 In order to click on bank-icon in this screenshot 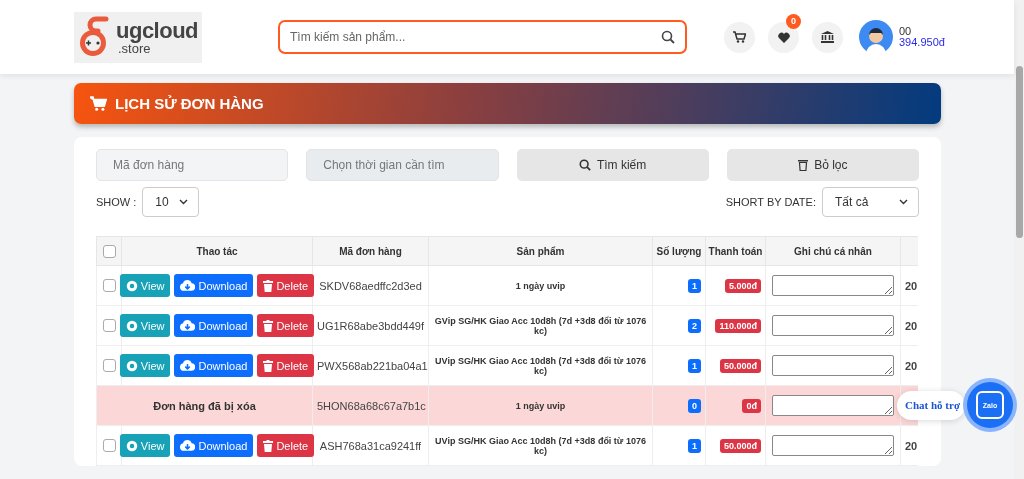, I will do `click(827, 37)`.